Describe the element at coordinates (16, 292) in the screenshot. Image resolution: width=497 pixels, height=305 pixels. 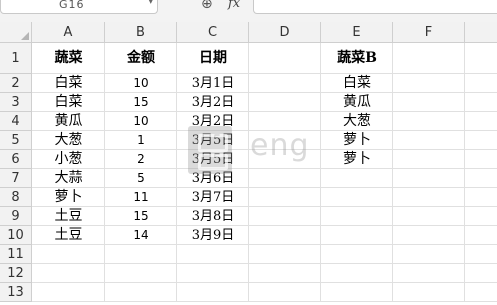
I see `row-header-13: 13` at that location.